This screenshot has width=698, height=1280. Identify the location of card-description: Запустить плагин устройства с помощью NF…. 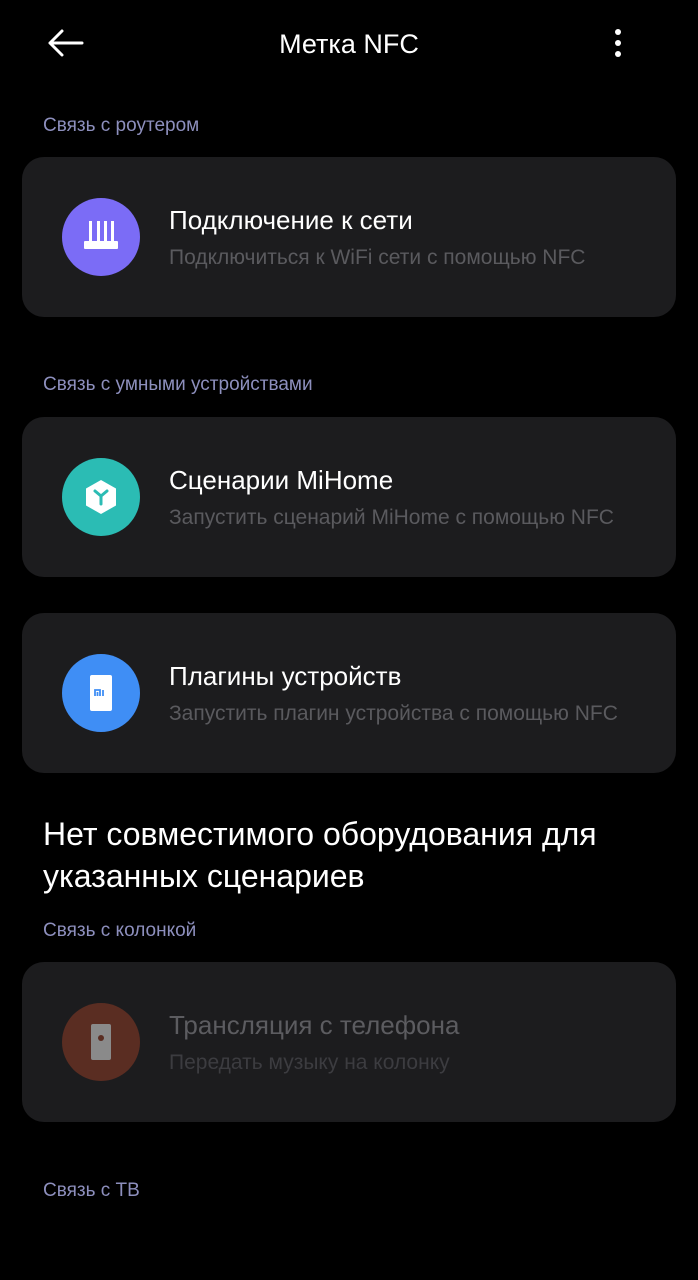
(393, 713).